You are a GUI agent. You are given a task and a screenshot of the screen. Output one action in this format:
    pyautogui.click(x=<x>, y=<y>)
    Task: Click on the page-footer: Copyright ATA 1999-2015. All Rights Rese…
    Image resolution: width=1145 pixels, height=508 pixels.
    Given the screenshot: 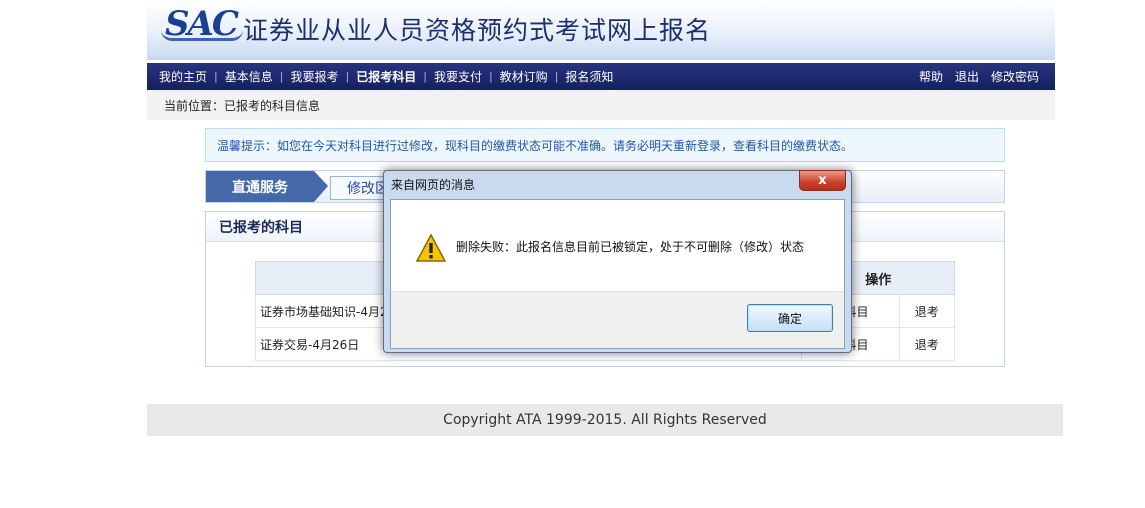 What is the action you would take?
    pyautogui.click(x=605, y=420)
    